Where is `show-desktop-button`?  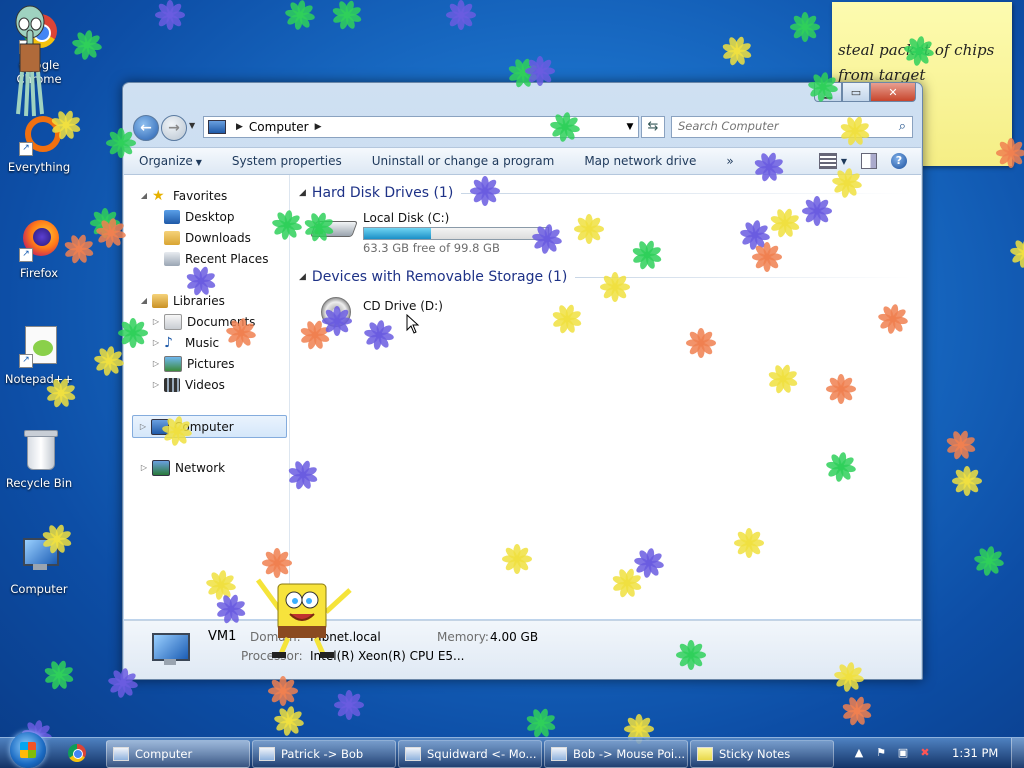 show-desktop-button is located at coordinates (1017, 753).